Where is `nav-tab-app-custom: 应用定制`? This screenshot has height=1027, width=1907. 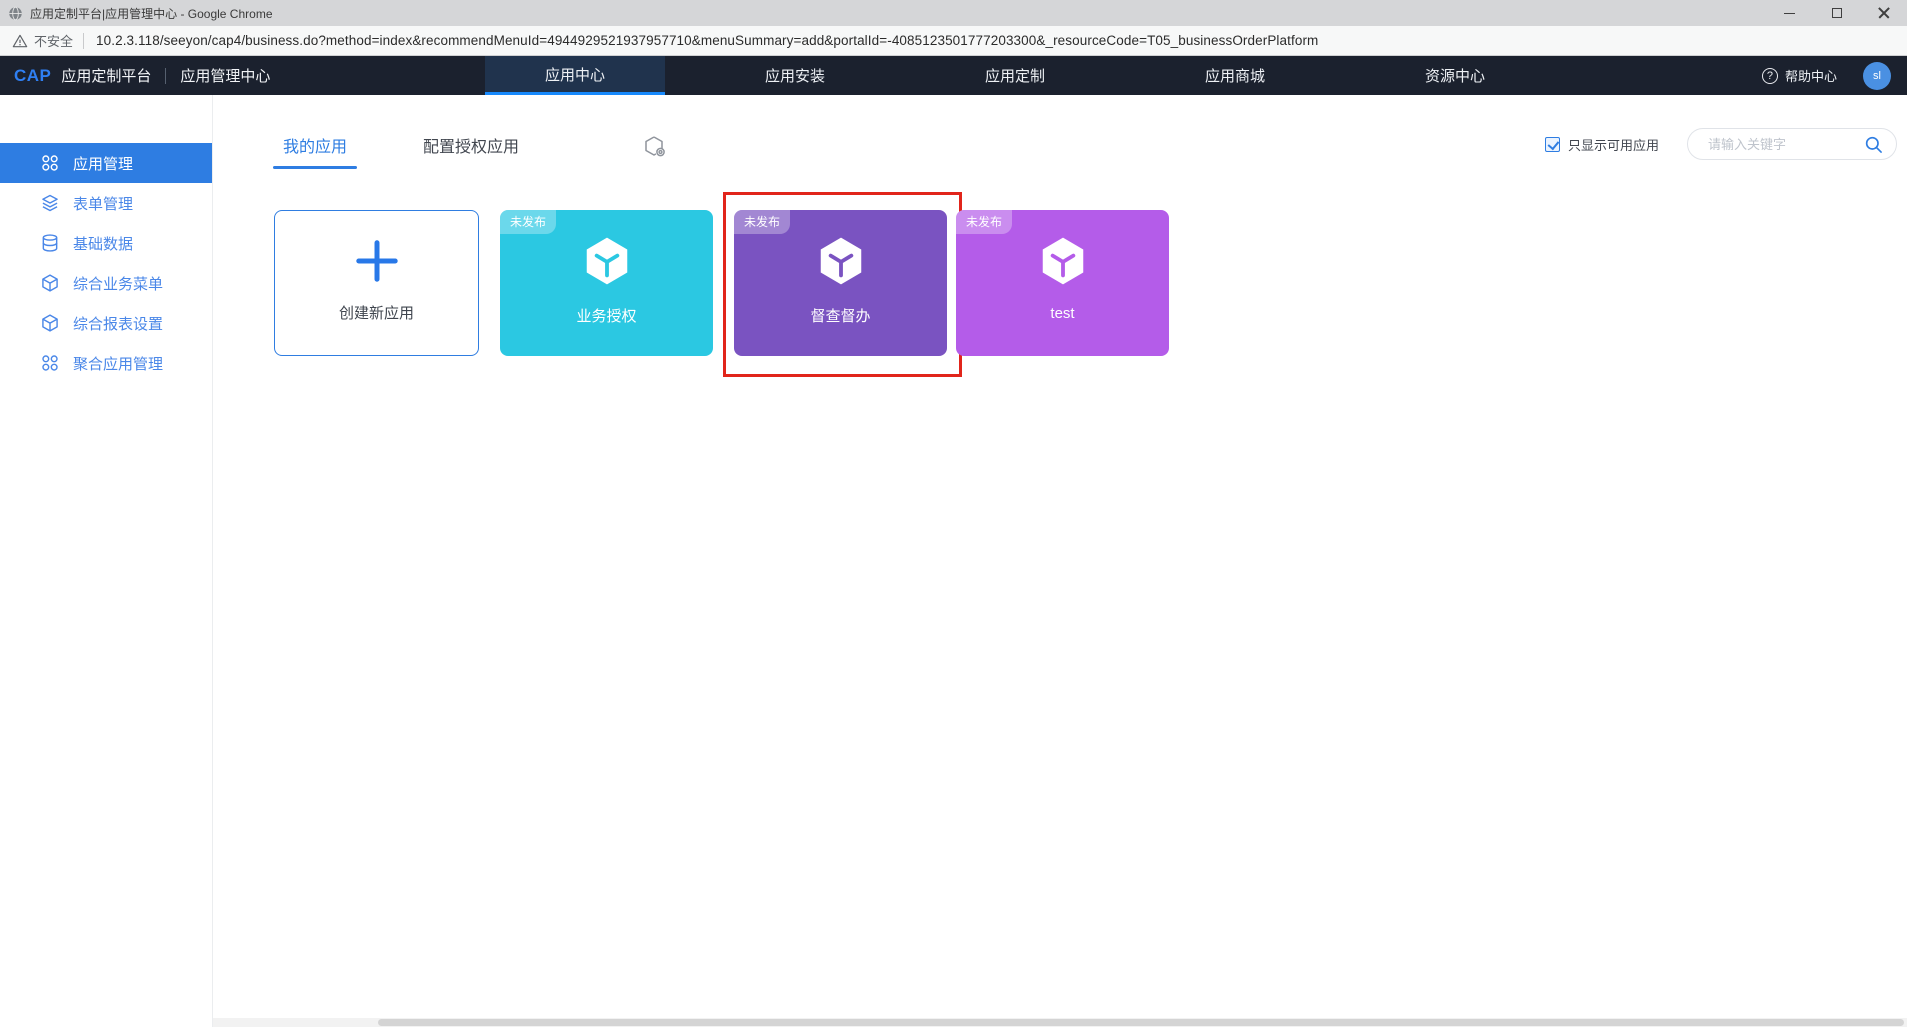 nav-tab-app-custom: 应用定制 is located at coordinates (1015, 75).